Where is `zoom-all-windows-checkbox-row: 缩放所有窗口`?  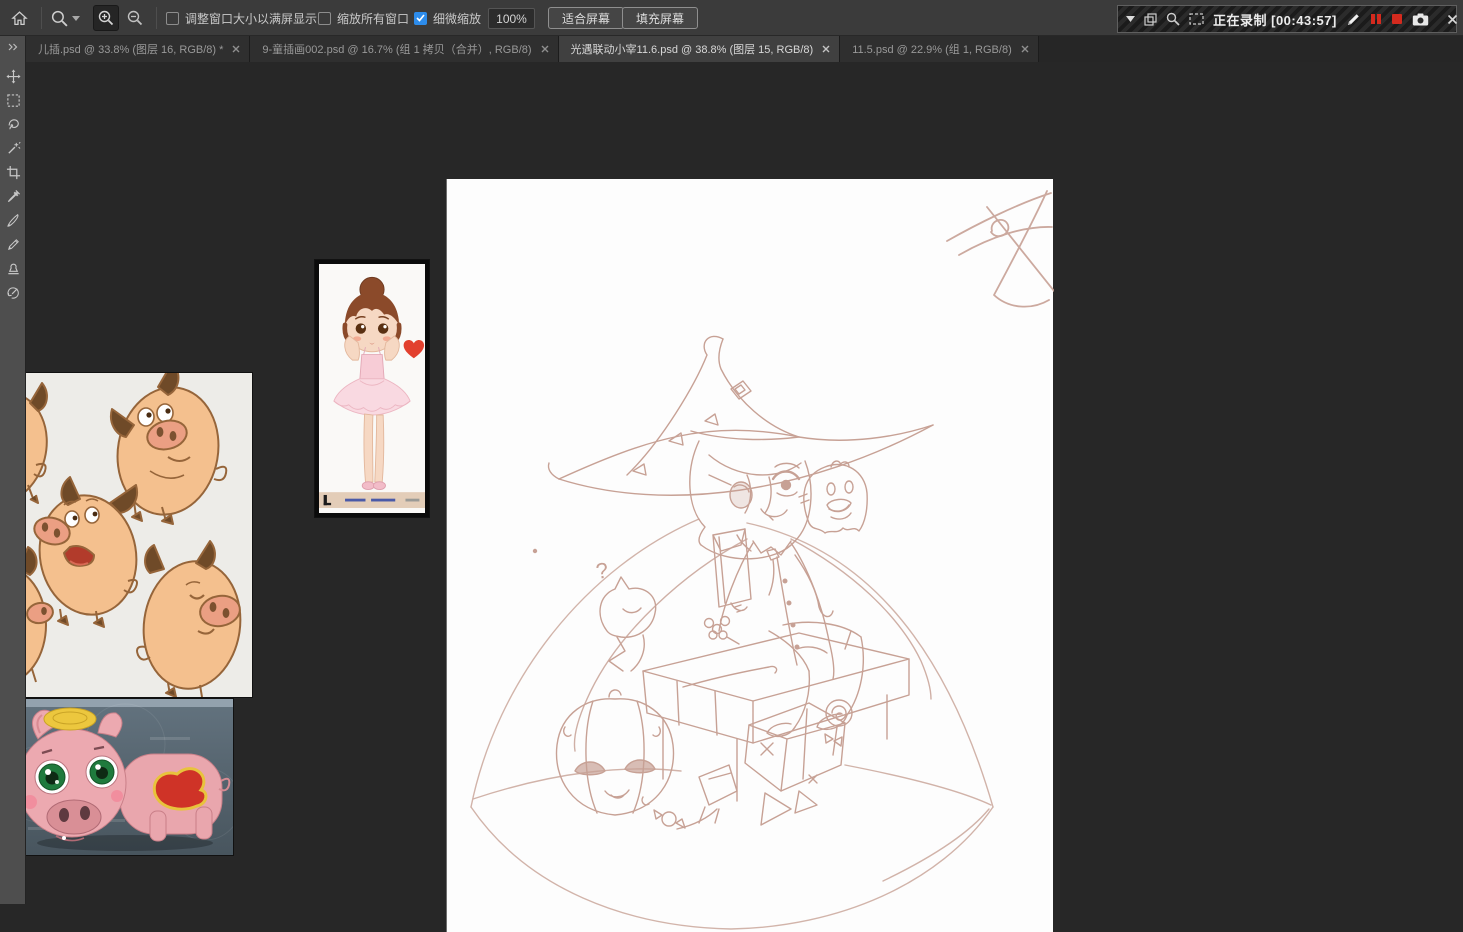 zoom-all-windows-checkbox-row: 缩放所有窗口 is located at coordinates (363, 18).